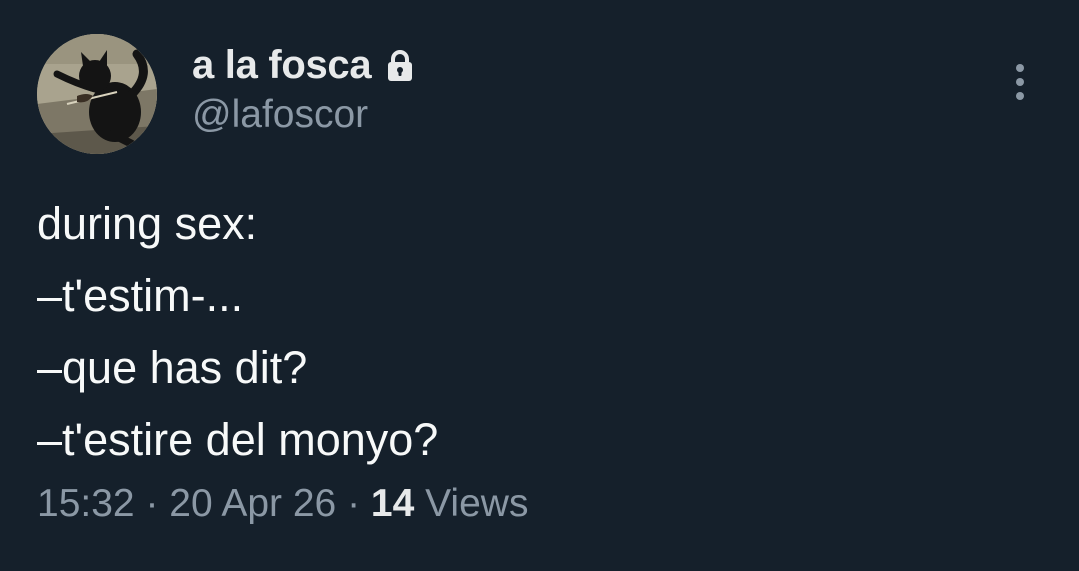 Image resolution: width=1079 pixels, height=571 pixels. Describe the element at coordinates (1020, 82) in the screenshot. I see `more-vertical-icon` at that location.